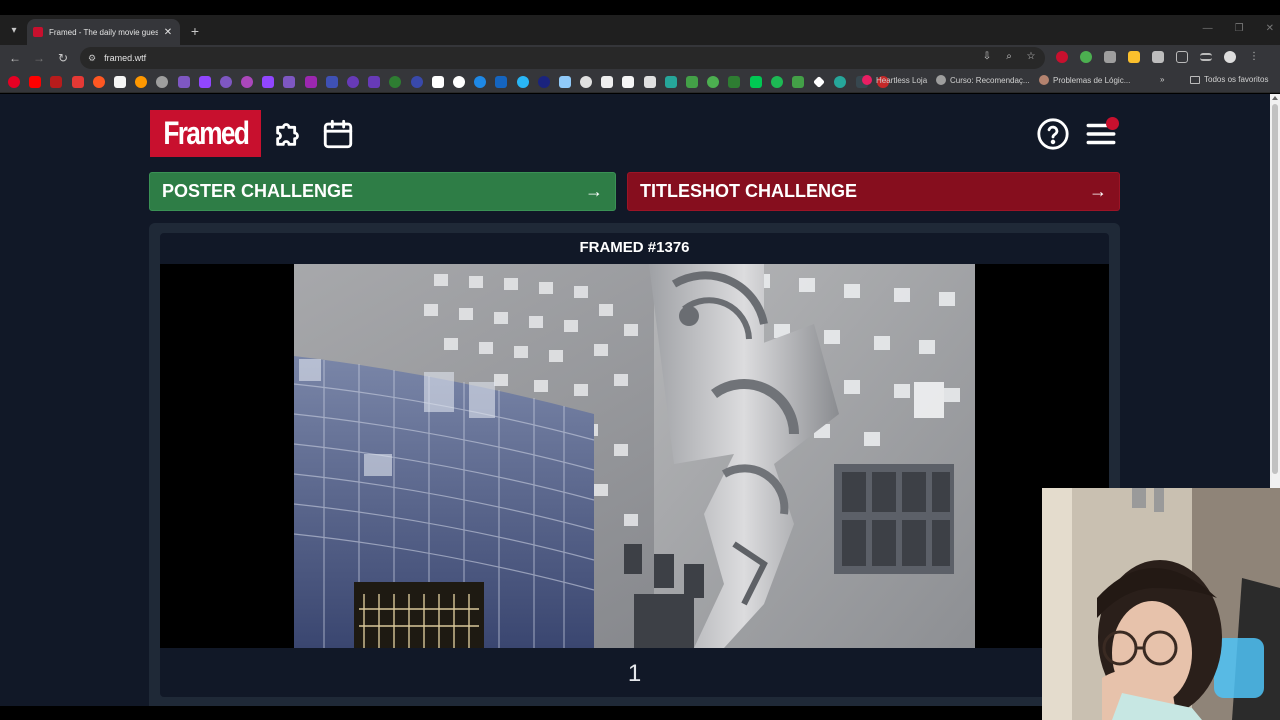 The height and width of the screenshot is (720, 1280). I want to click on help-icon, so click(1053, 134).